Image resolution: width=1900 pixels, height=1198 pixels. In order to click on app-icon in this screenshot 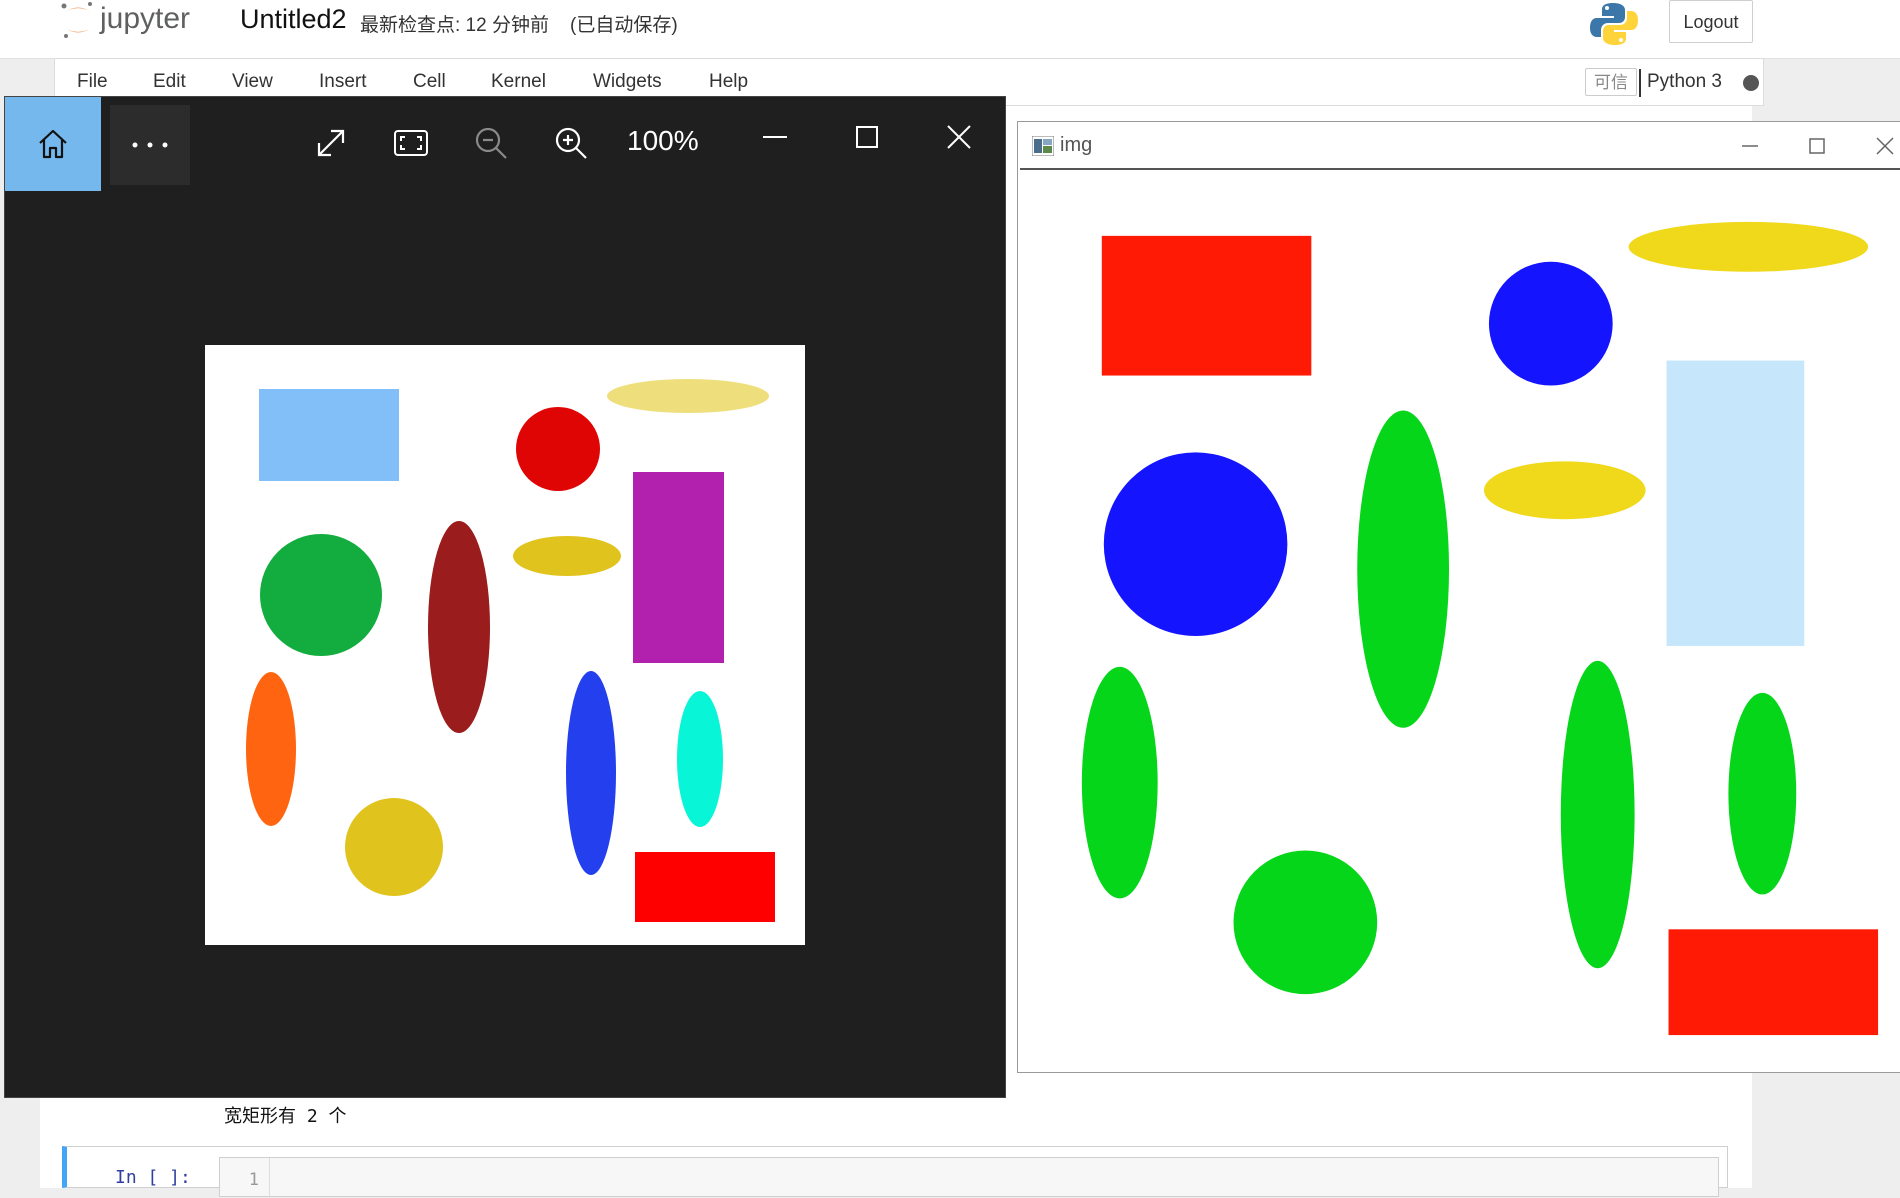, I will do `click(1043, 146)`.